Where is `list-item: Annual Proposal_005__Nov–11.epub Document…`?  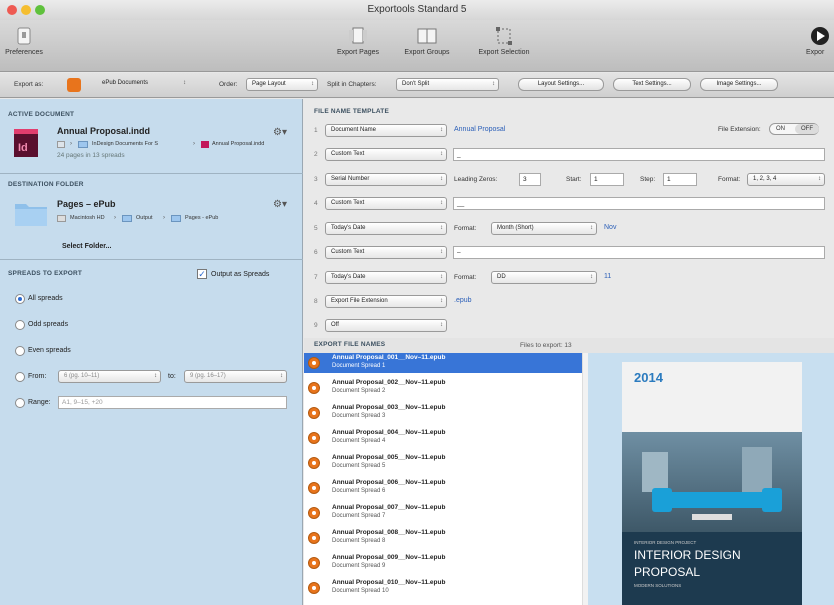 list-item: Annual Proposal_005__Nov–11.epub Document… is located at coordinates (443, 463).